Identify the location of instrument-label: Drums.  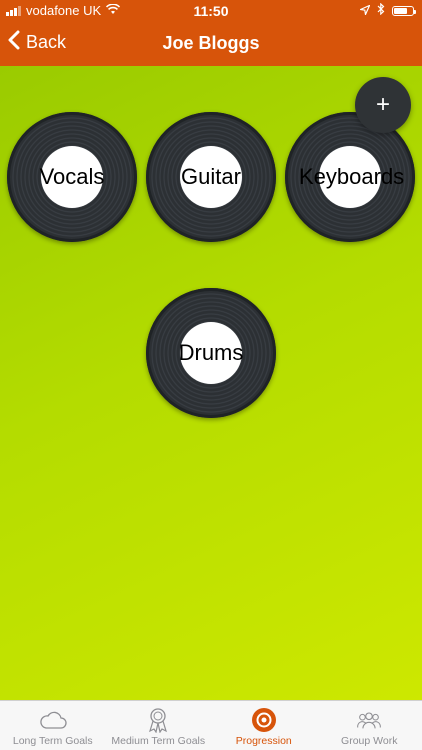
(211, 352).